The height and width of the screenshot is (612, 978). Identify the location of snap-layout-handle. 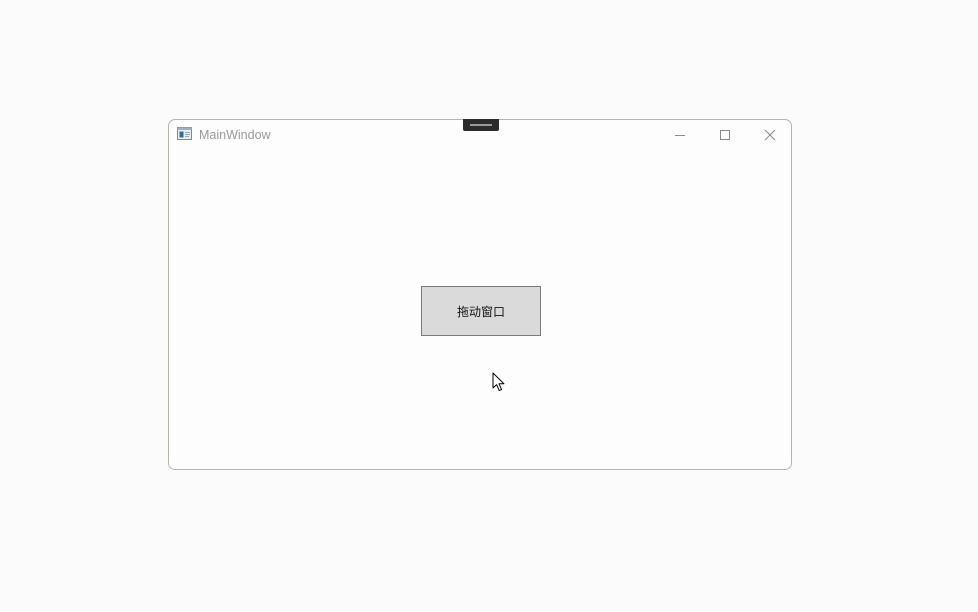
(481, 125).